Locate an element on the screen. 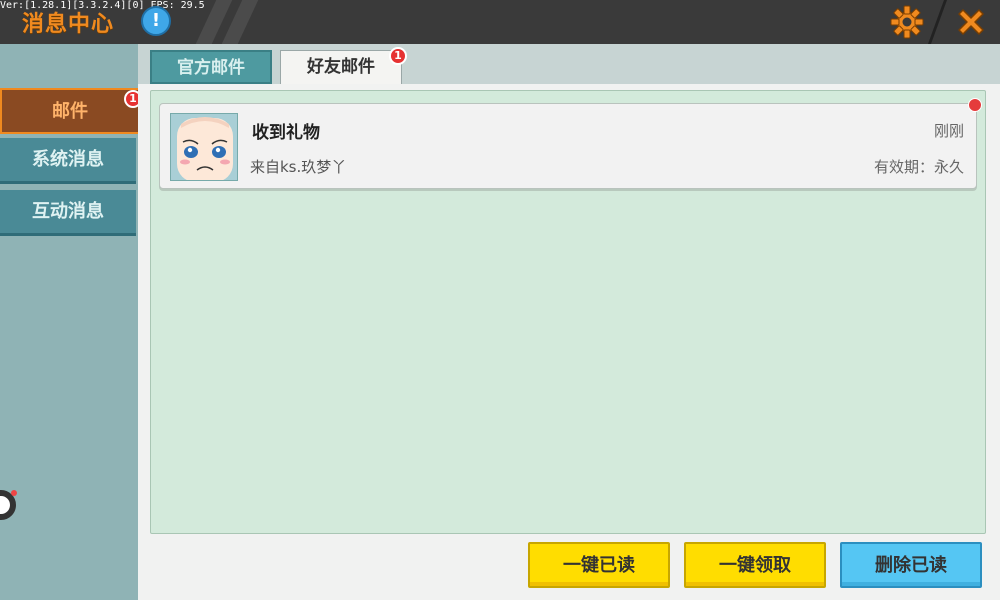 This screenshot has height=600, width=1000. avatar-face-icon is located at coordinates (204, 147).